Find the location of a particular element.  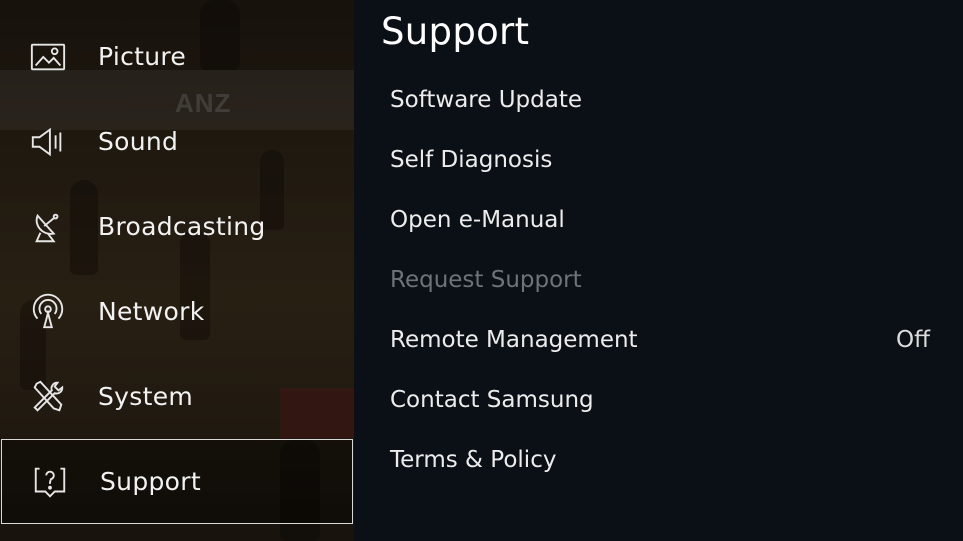

option-label: Request Support is located at coordinates (486, 280).